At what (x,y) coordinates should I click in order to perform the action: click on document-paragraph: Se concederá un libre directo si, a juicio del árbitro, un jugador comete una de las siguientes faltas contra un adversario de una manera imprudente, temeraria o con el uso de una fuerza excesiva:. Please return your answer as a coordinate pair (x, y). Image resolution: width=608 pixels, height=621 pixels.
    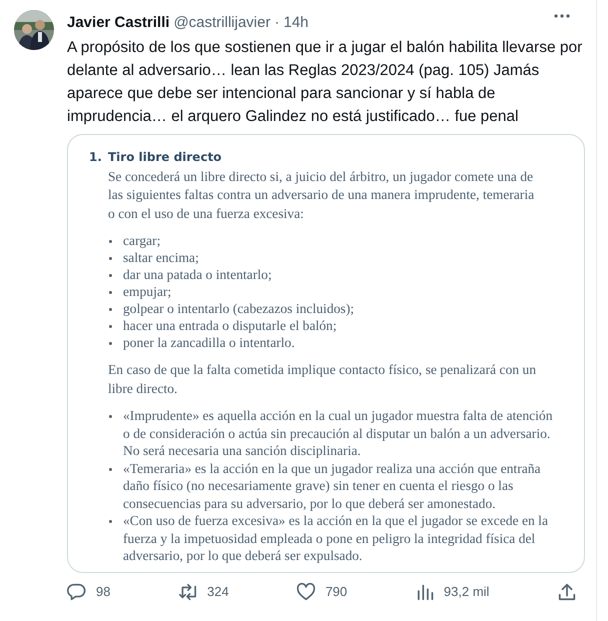
    Looking at the image, I should click on (322, 195).